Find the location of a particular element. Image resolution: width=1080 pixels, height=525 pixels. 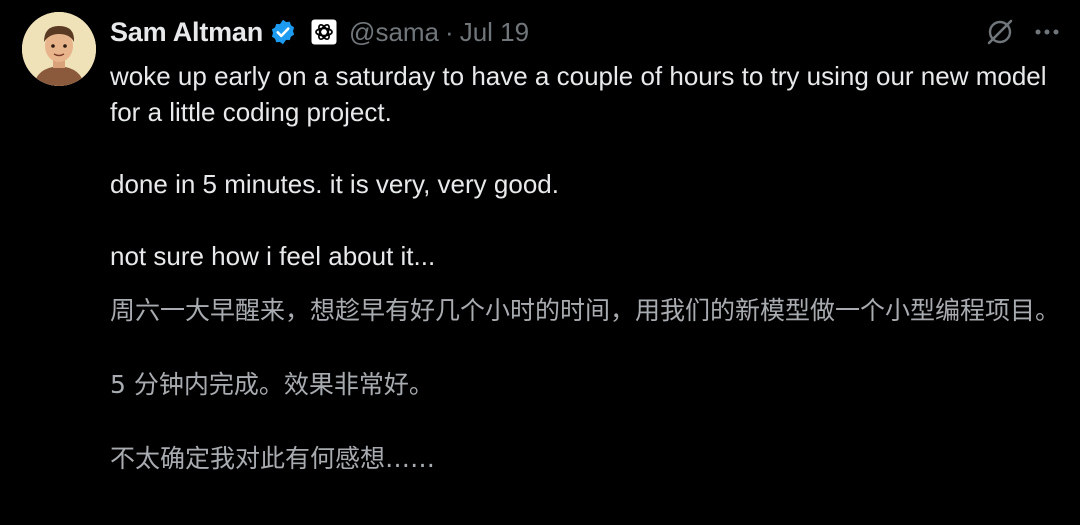

author-name: Sam Altman is located at coordinates (186, 32).